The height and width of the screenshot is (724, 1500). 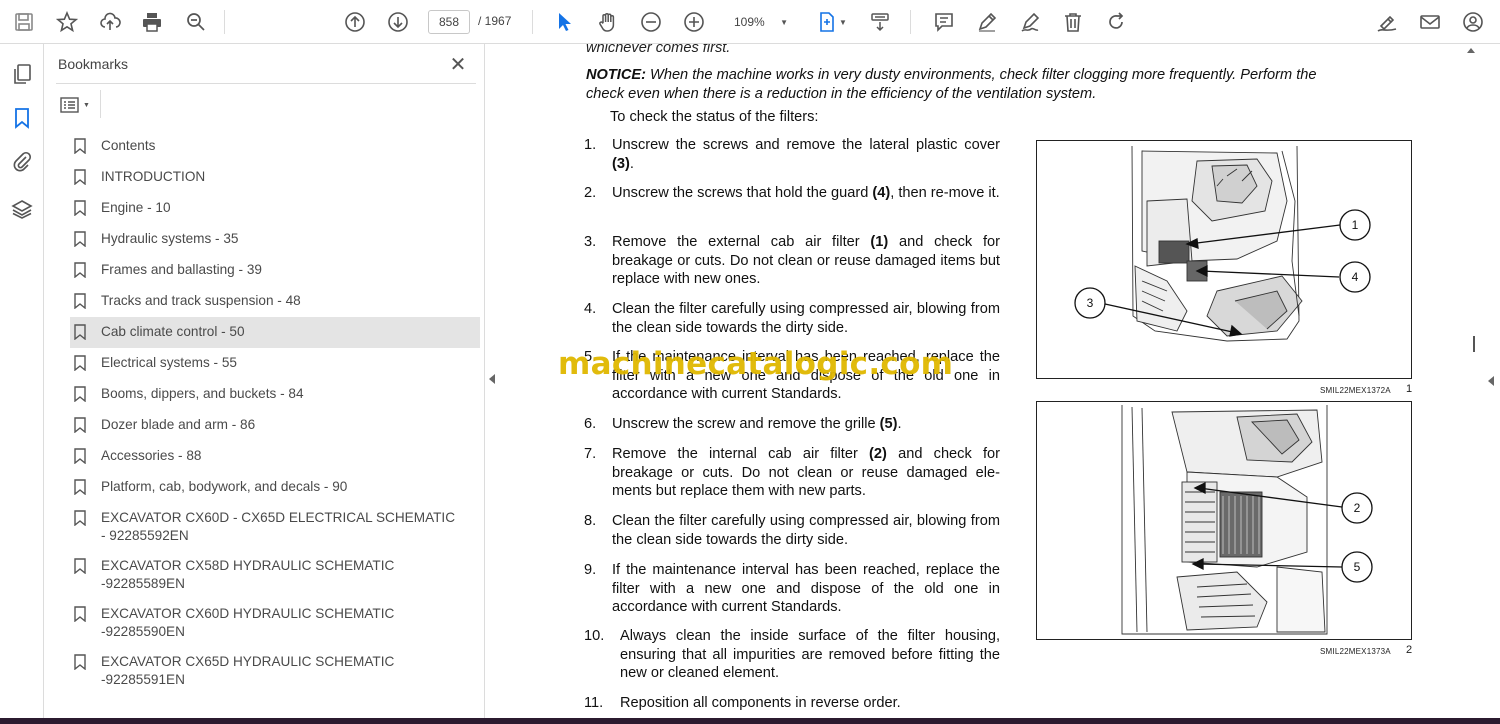 I want to click on hand-icon, so click(x=608, y=22).